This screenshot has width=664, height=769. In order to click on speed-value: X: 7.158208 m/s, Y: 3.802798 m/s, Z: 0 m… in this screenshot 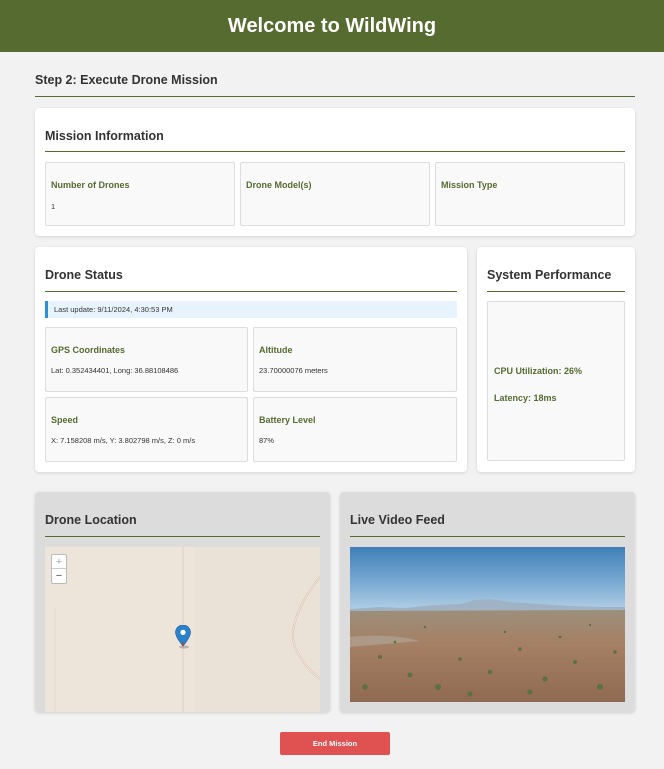, I will do `click(123, 440)`.